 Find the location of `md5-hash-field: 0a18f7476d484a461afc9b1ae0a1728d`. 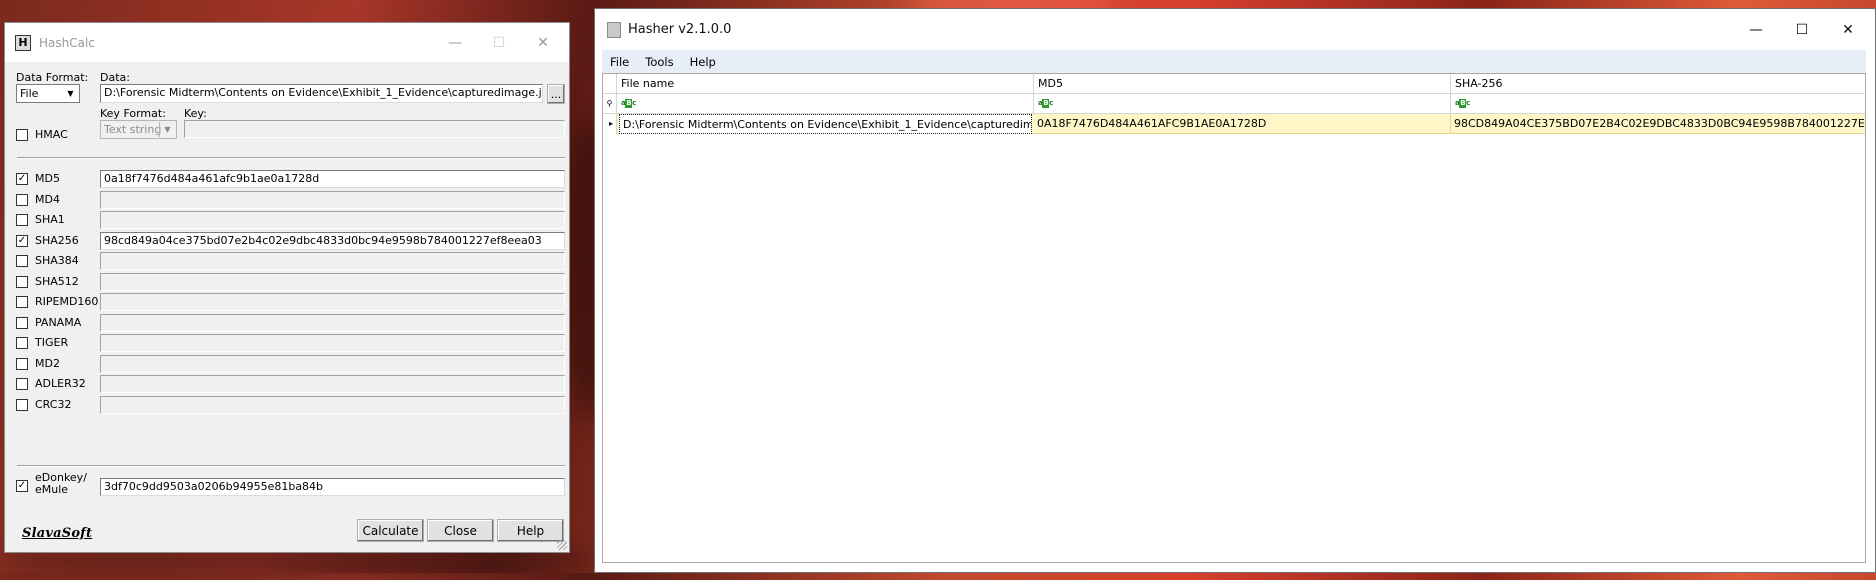

md5-hash-field: 0a18f7476d484a461afc9b1ae0a1728d is located at coordinates (332, 179).